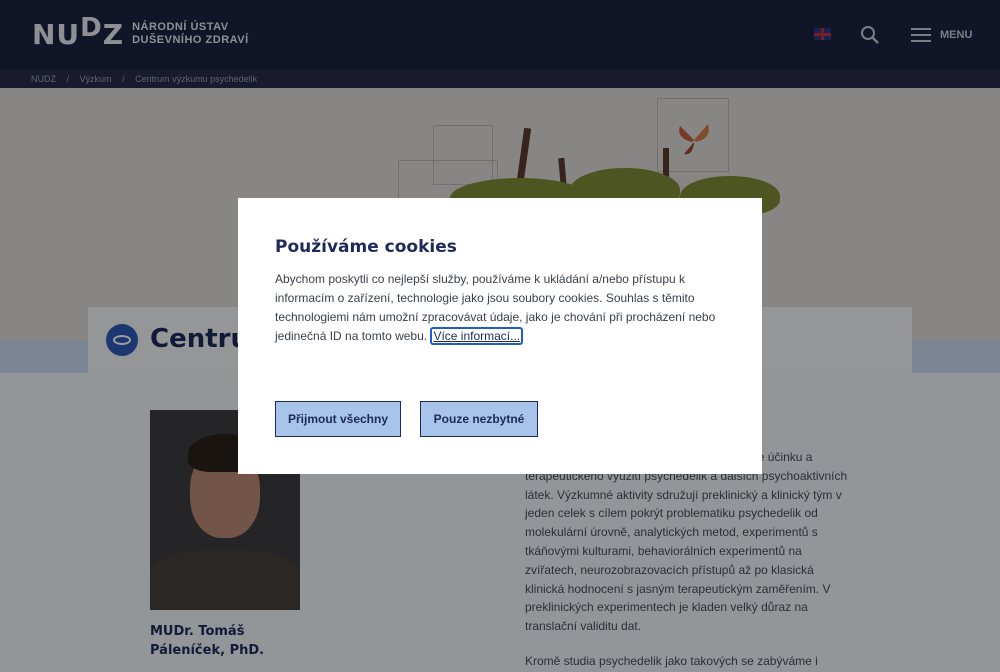 Image resolution: width=1000 pixels, height=672 pixels. Describe the element at coordinates (366, 247) in the screenshot. I see `cookie-dialog-title: Používáme cookies` at that location.